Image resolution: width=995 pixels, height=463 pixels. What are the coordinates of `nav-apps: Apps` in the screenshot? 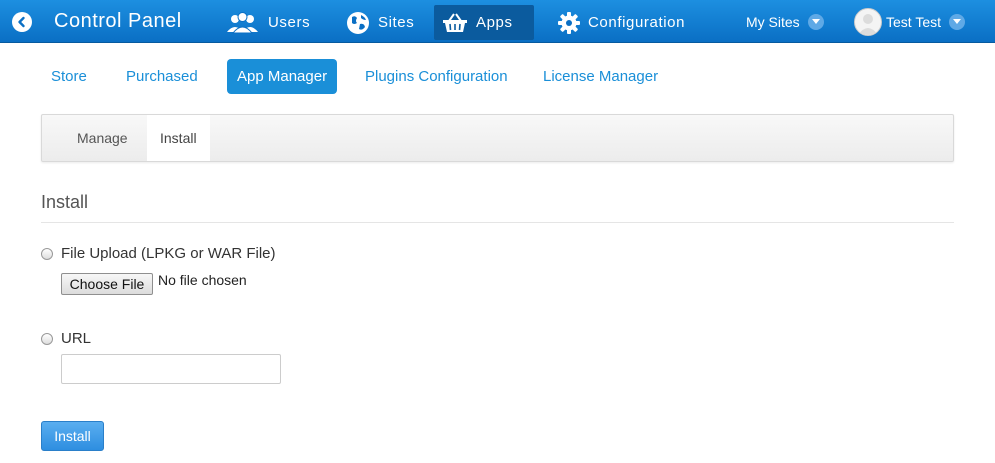 It's located at (484, 22).